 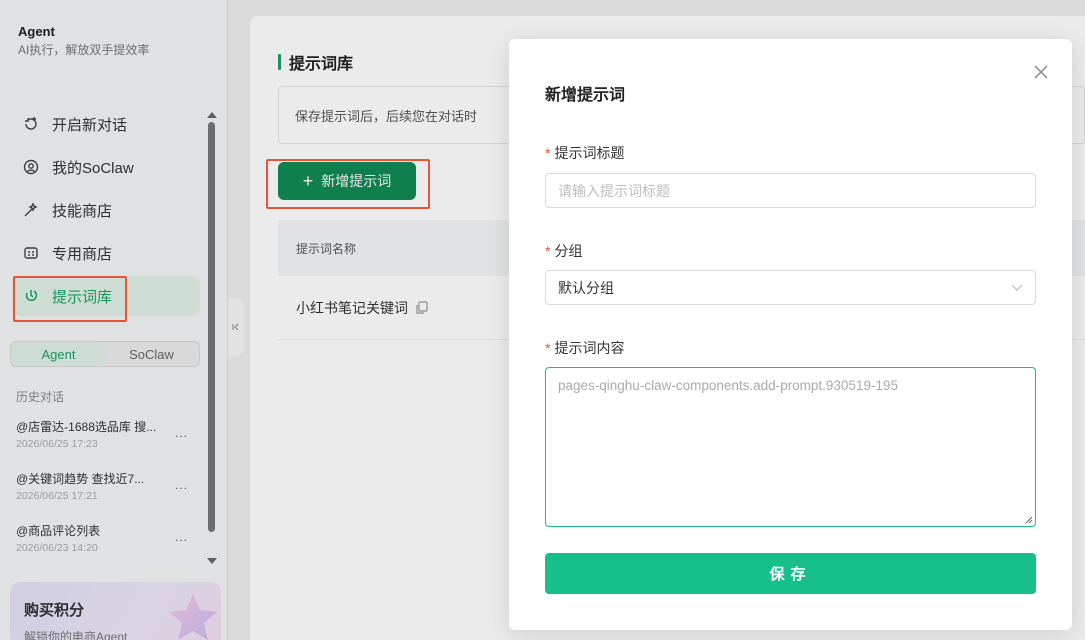 What do you see at coordinates (1017, 287) in the screenshot?
I see `chevron-down-icon` at bounding box center [1017, 287].